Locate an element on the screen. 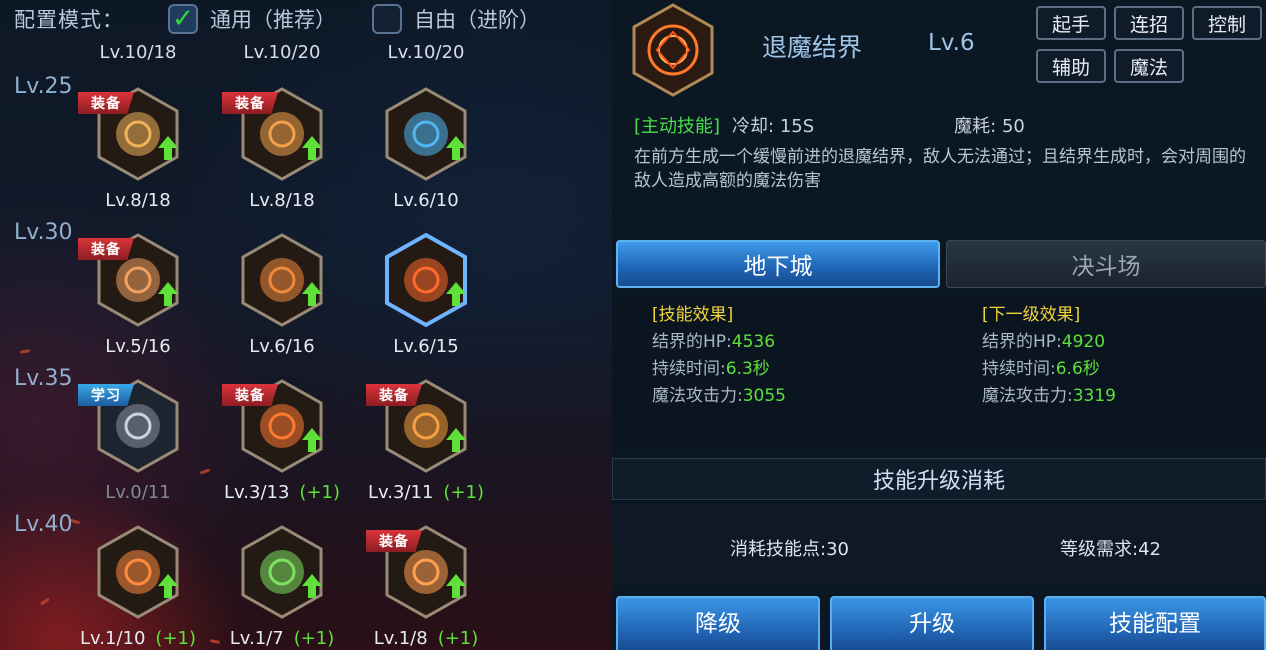 The width and height of the screenshot is (1266, 650). skill-slot: Lv.1/10 (+1) is located at coordinates (138, 587).